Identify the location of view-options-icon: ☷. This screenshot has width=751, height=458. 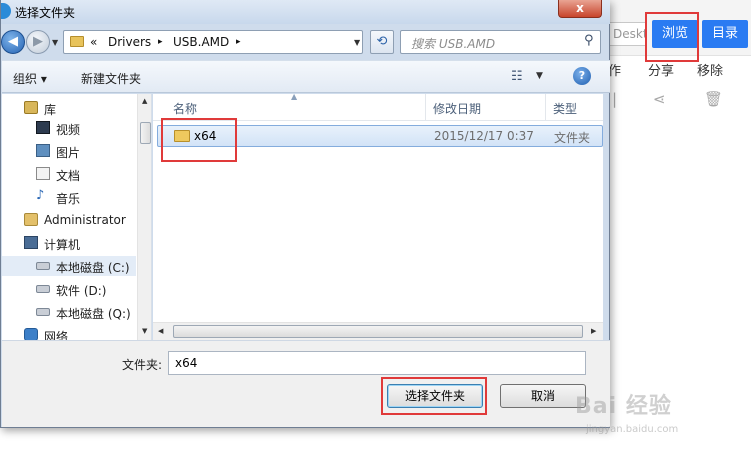
(517, 76).